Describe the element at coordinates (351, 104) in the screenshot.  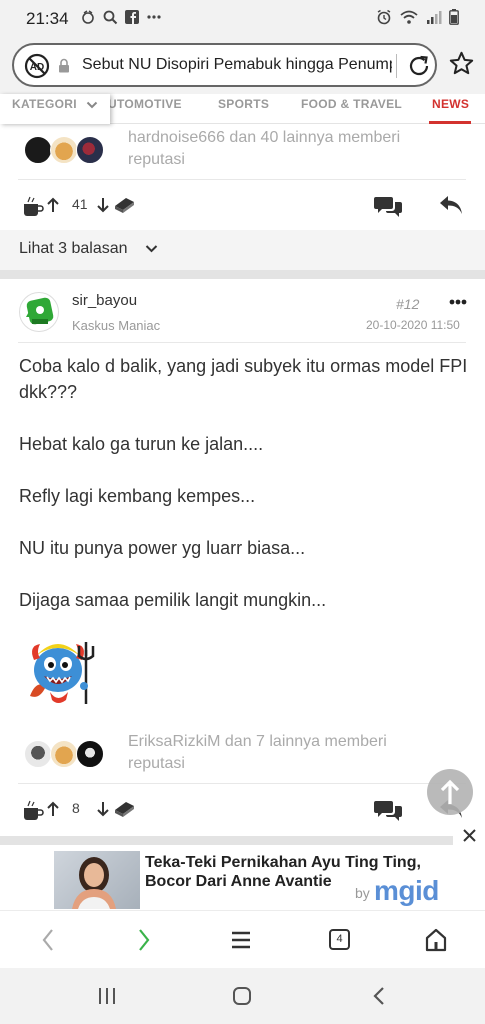
I see `tab-food-travel: FOOD & TRAVEL` at that location.